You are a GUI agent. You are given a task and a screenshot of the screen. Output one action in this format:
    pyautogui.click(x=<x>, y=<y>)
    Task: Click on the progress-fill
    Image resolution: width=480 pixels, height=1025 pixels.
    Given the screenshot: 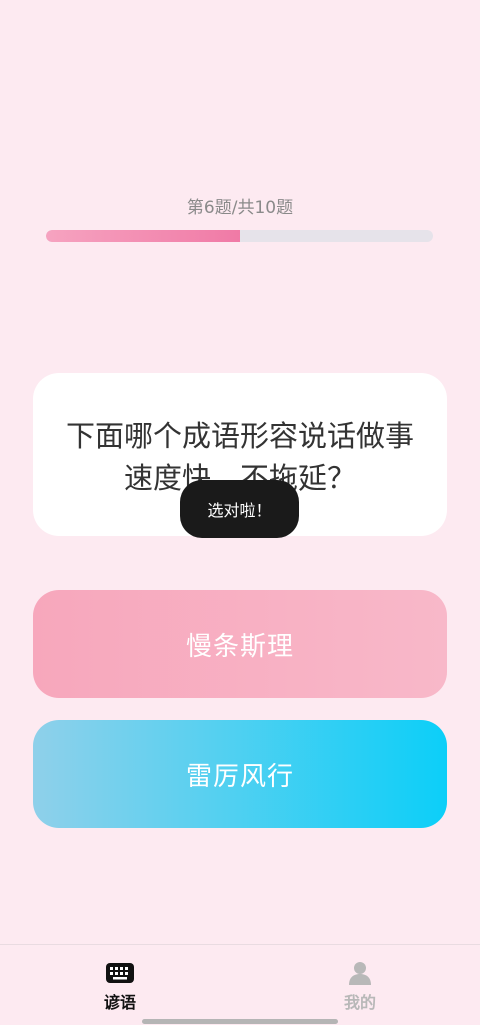 What is the action you would take?
    pyautogui.click(x=143, y=236)
    